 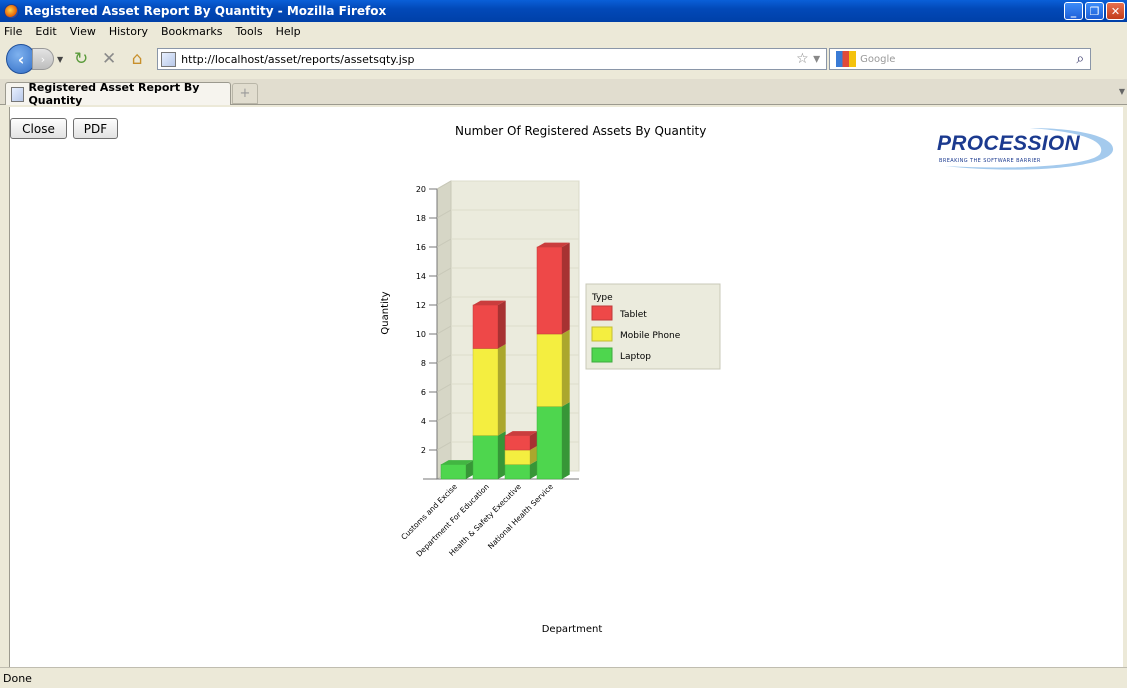 What do you see at coordinates (846, 59) in the screenshot?
I see `google-engine-icon` at bounding box center [846, 59].